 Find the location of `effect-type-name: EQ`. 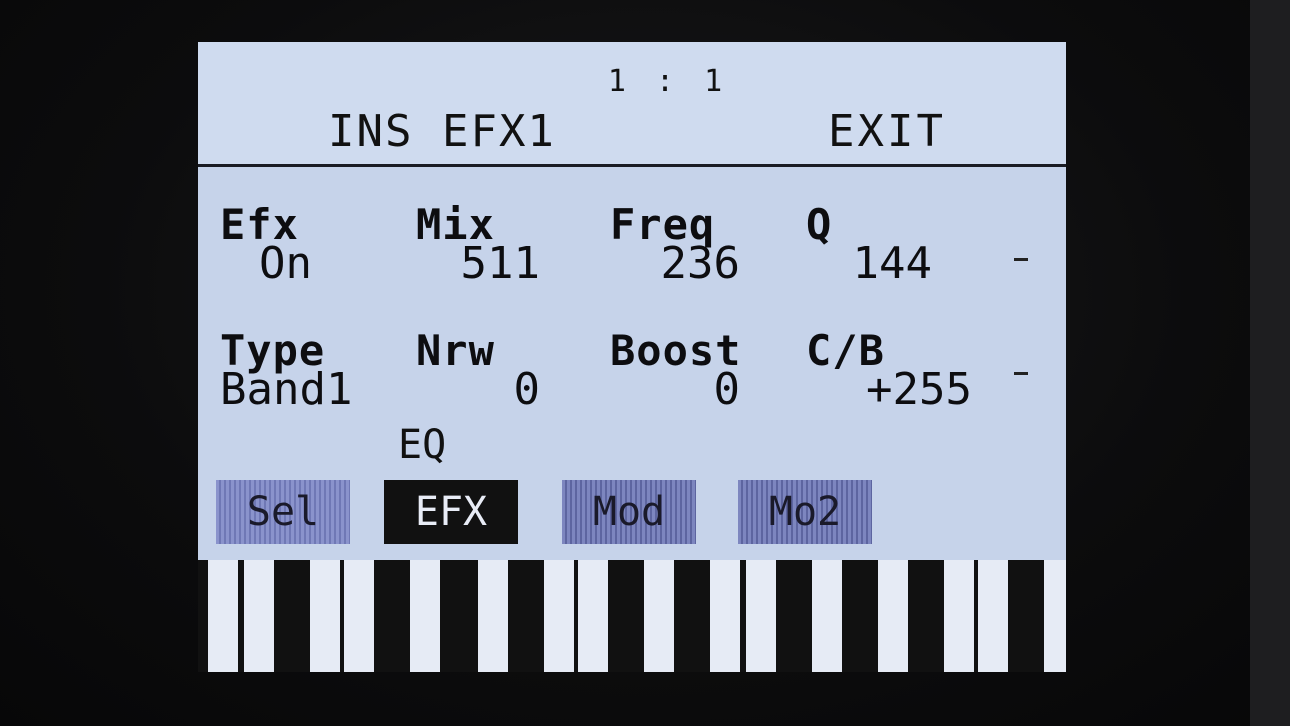

effect-type-name: EQ is located at coordinates (422, 445).